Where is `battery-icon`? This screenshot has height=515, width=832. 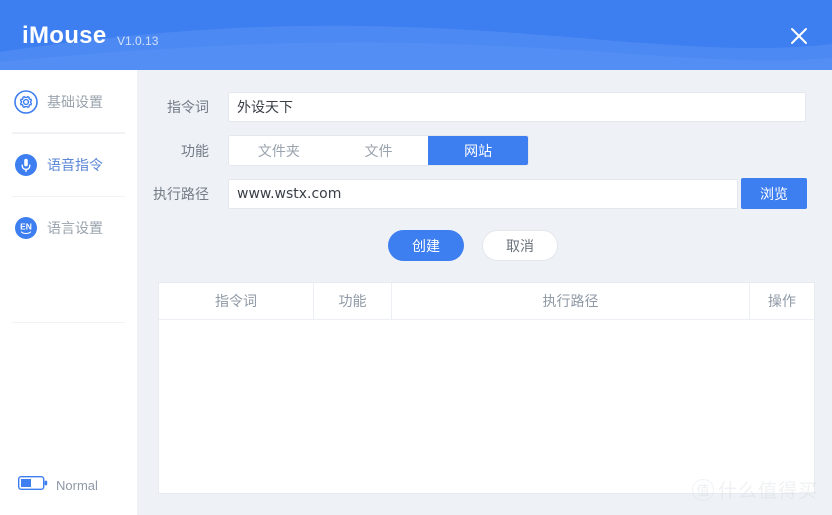
battery-icon is located at coordinates (32, 485).